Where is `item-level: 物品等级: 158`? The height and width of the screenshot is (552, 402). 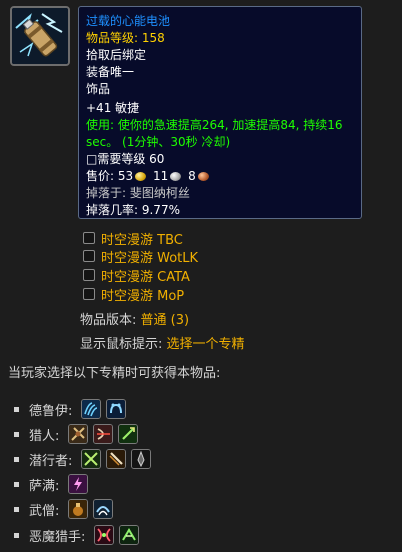 item-level: 物品等级: 158 is located at coordinates (125, 38).